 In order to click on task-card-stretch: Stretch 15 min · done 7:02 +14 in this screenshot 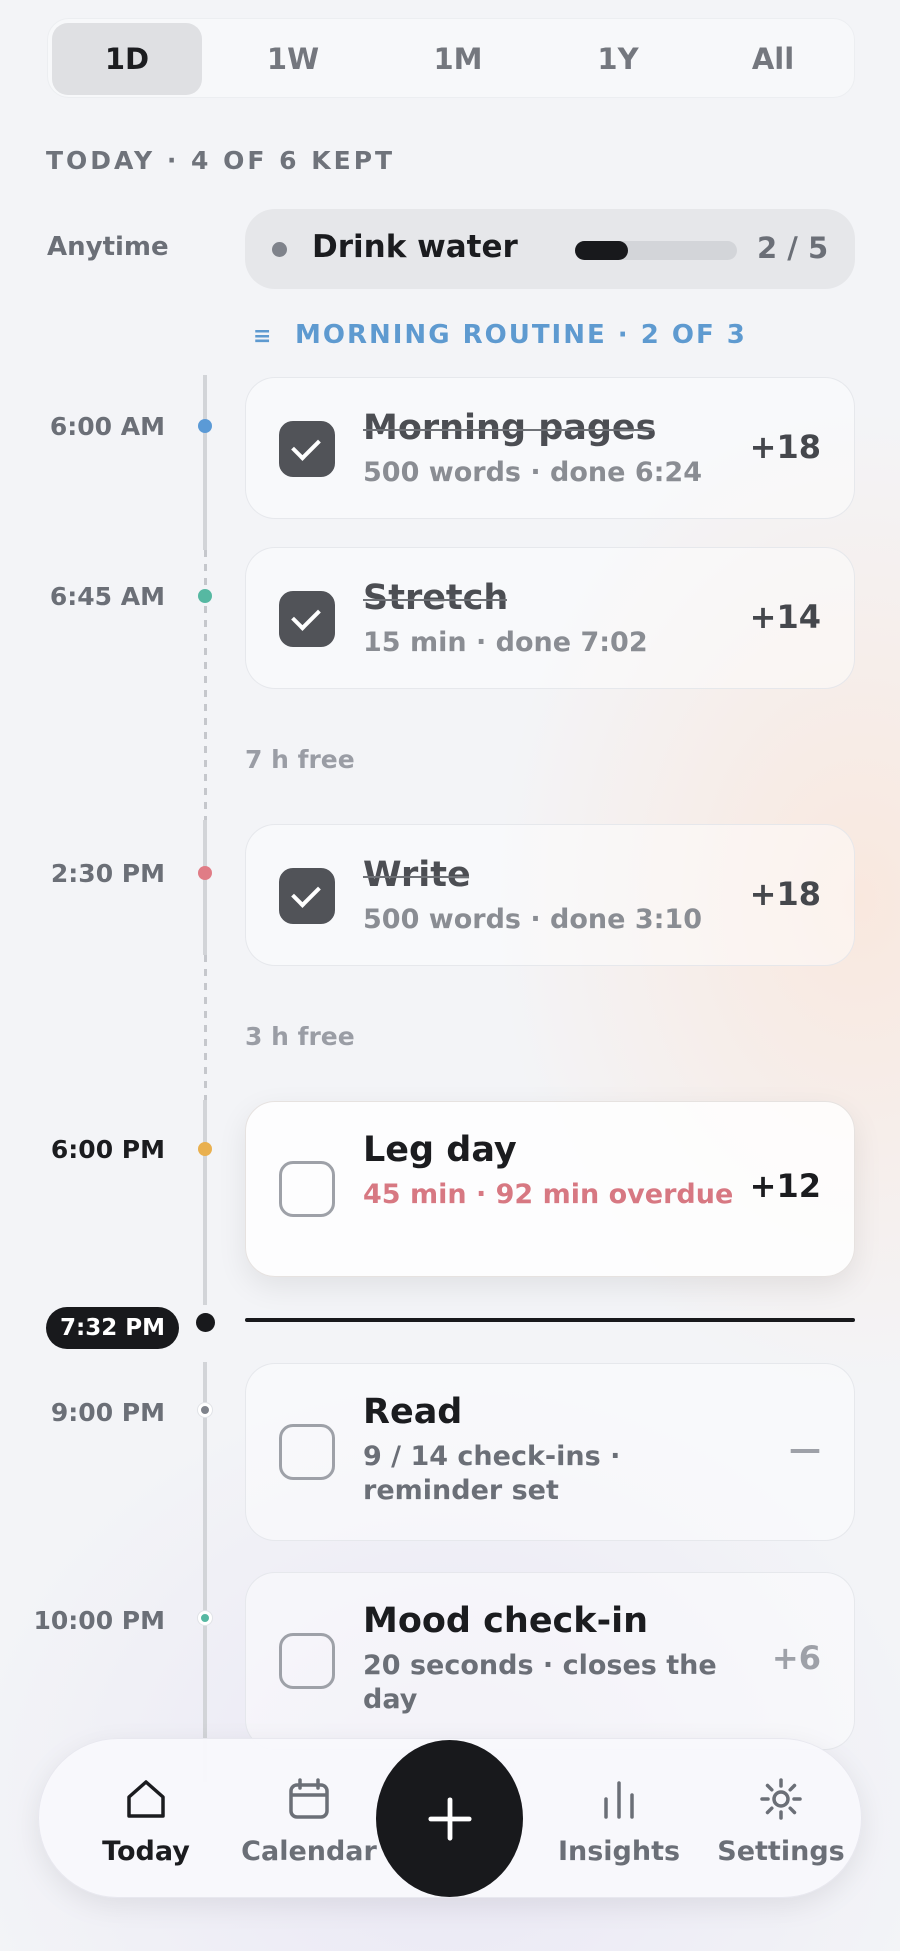, I will do `click(550, 618)`.